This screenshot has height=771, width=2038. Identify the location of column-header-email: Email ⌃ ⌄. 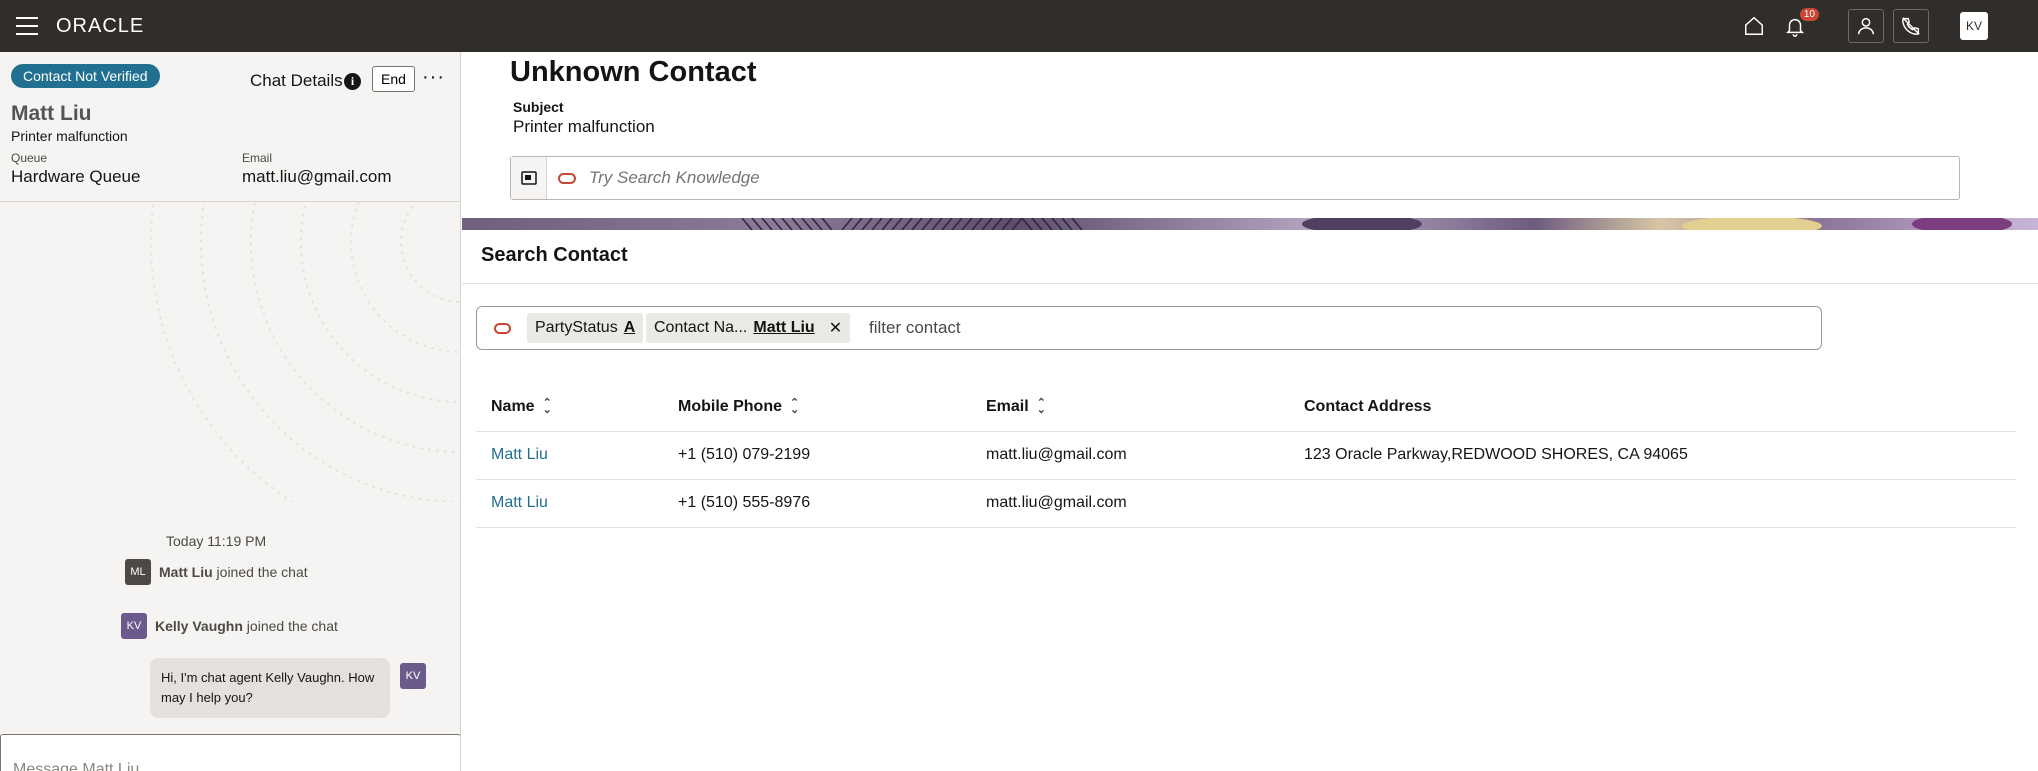
(1016, 407).